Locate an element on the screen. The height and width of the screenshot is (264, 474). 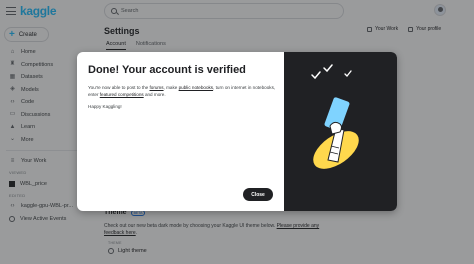
body-text: , make is located at coordinates (171, 87).